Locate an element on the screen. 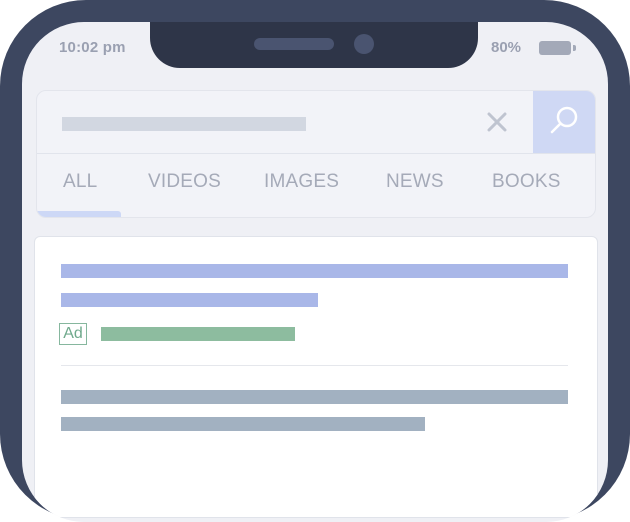 The image size is (630, 522). tabs-divider is located at coordinates (316, 153).